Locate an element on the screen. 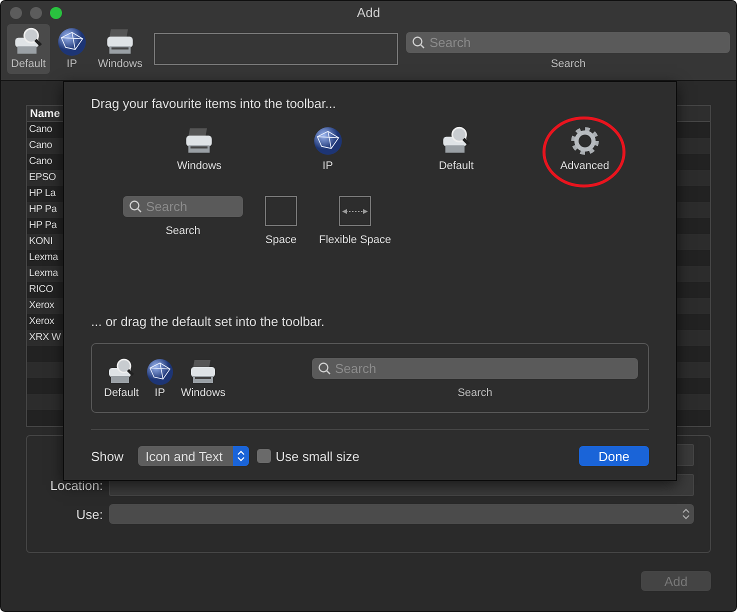 The width and height of the screenshot is (737, 612). item-label: Space is located at coordinates (281, 240).